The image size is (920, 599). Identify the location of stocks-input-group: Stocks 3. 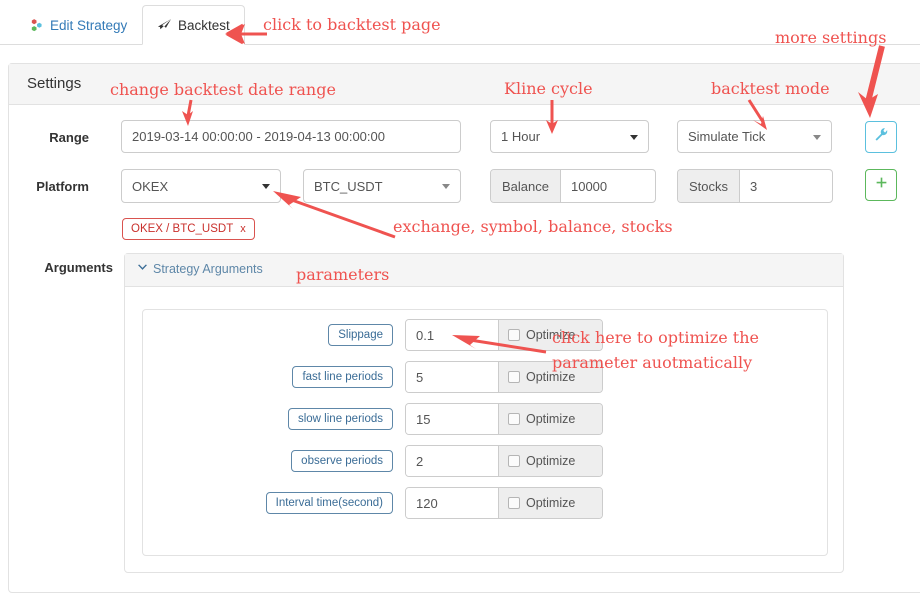
(755, 186).